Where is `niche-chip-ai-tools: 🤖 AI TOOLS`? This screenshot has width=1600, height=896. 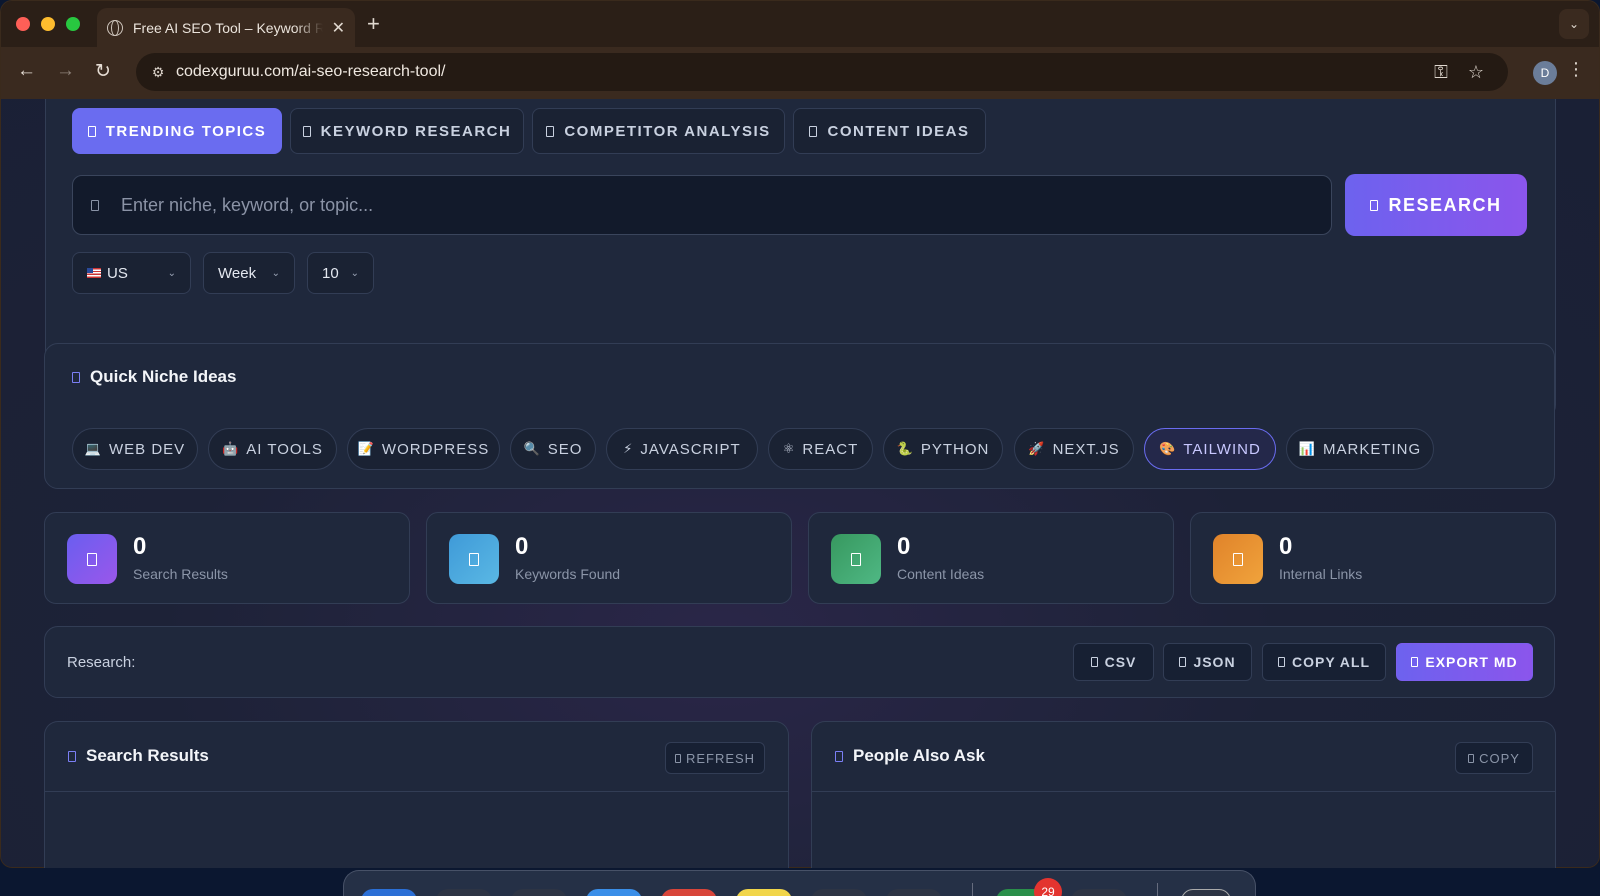
niche-chip-ai-tools: 🤖 AI TOOLS is located at coordinates (272, 449).